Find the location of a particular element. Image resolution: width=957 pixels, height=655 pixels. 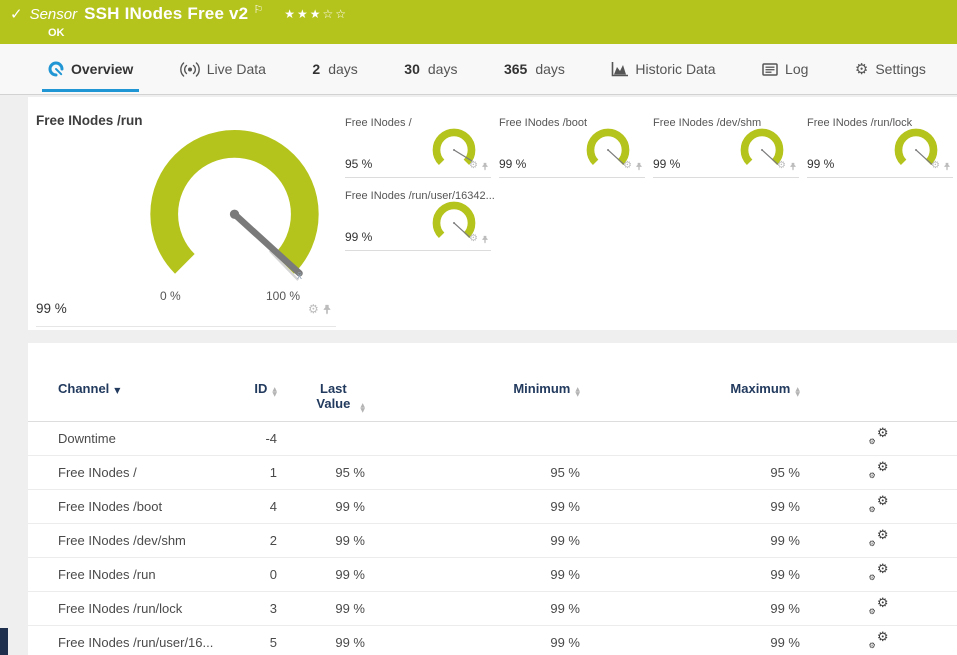

tab-log: Log is located at coordinates (785, 69).